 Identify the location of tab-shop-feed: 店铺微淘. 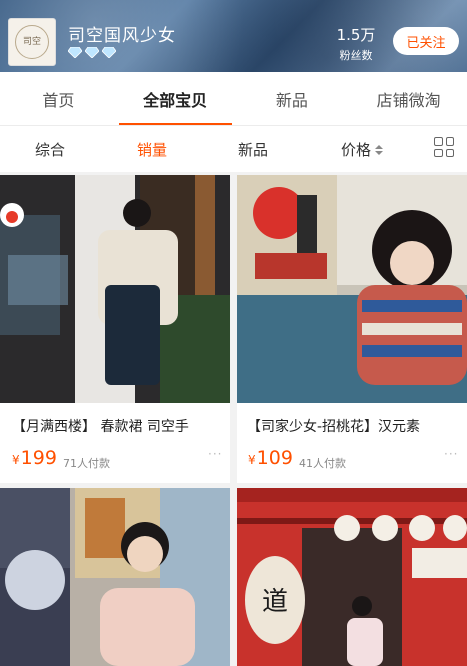
(408, 98).